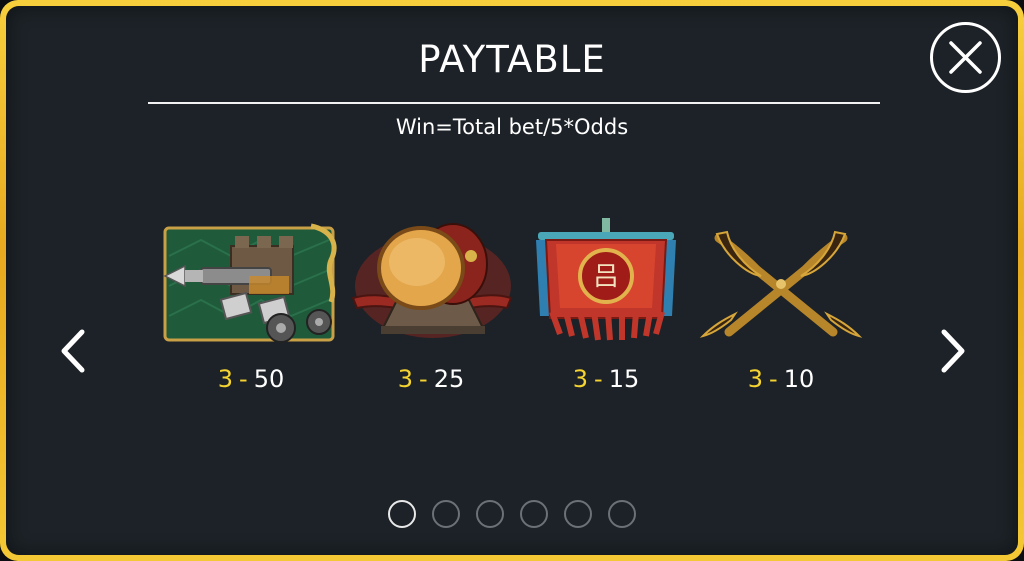  I want to click on page-title: PAYTABLE, so click(512, 59).